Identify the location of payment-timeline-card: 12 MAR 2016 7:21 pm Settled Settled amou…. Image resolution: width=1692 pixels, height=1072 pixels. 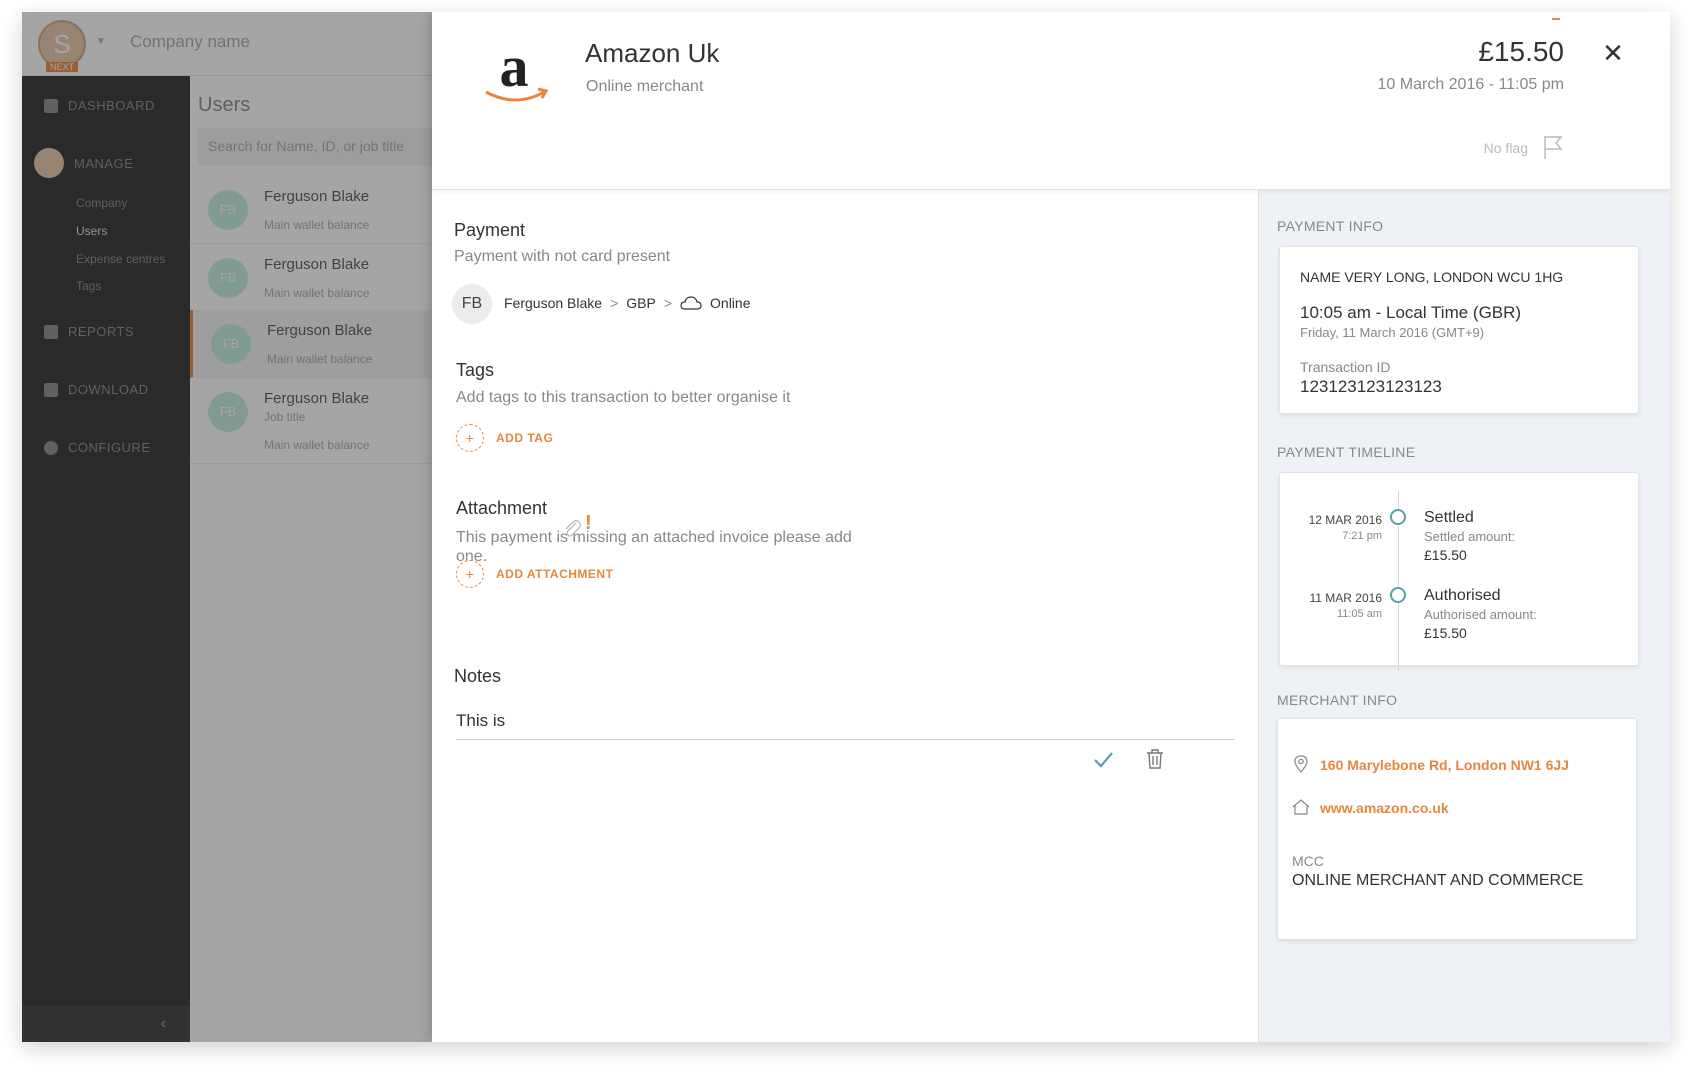
(1459, 571).